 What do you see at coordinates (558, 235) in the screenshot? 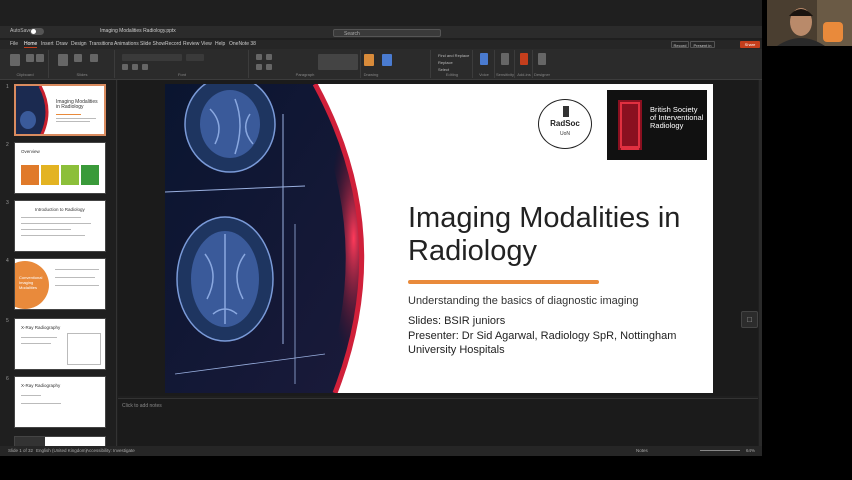
I see `slide-title: Imaging Modalities in Radiology` at bounding box center [558, 235].